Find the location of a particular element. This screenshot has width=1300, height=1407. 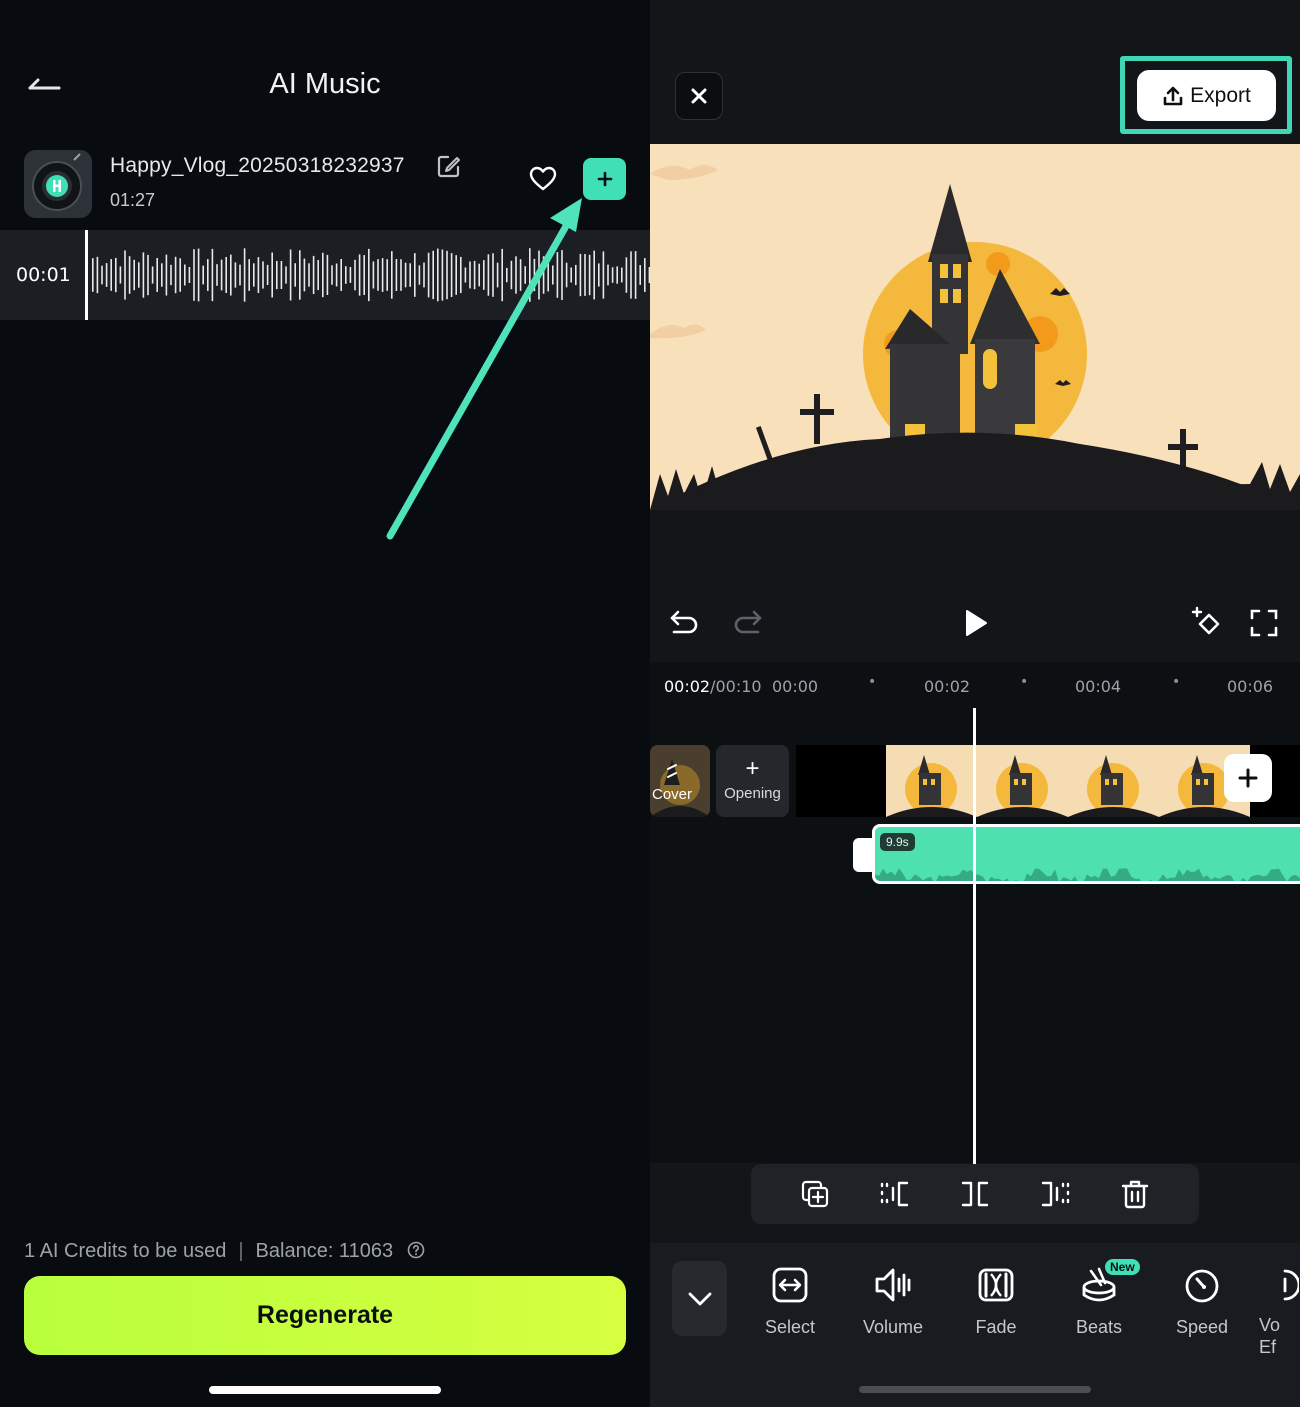

tool-speed: Speed is located at coordinates (1202, 1301).